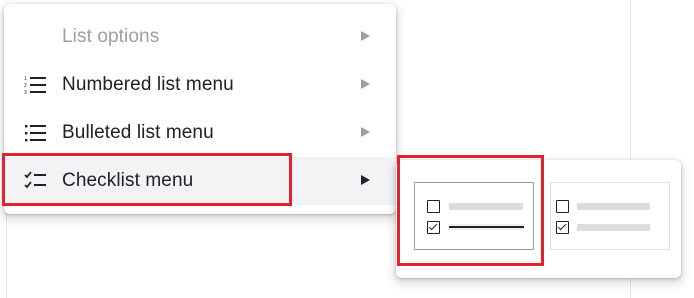  I want to click on bulleted-list-icon, so click(36, 133).